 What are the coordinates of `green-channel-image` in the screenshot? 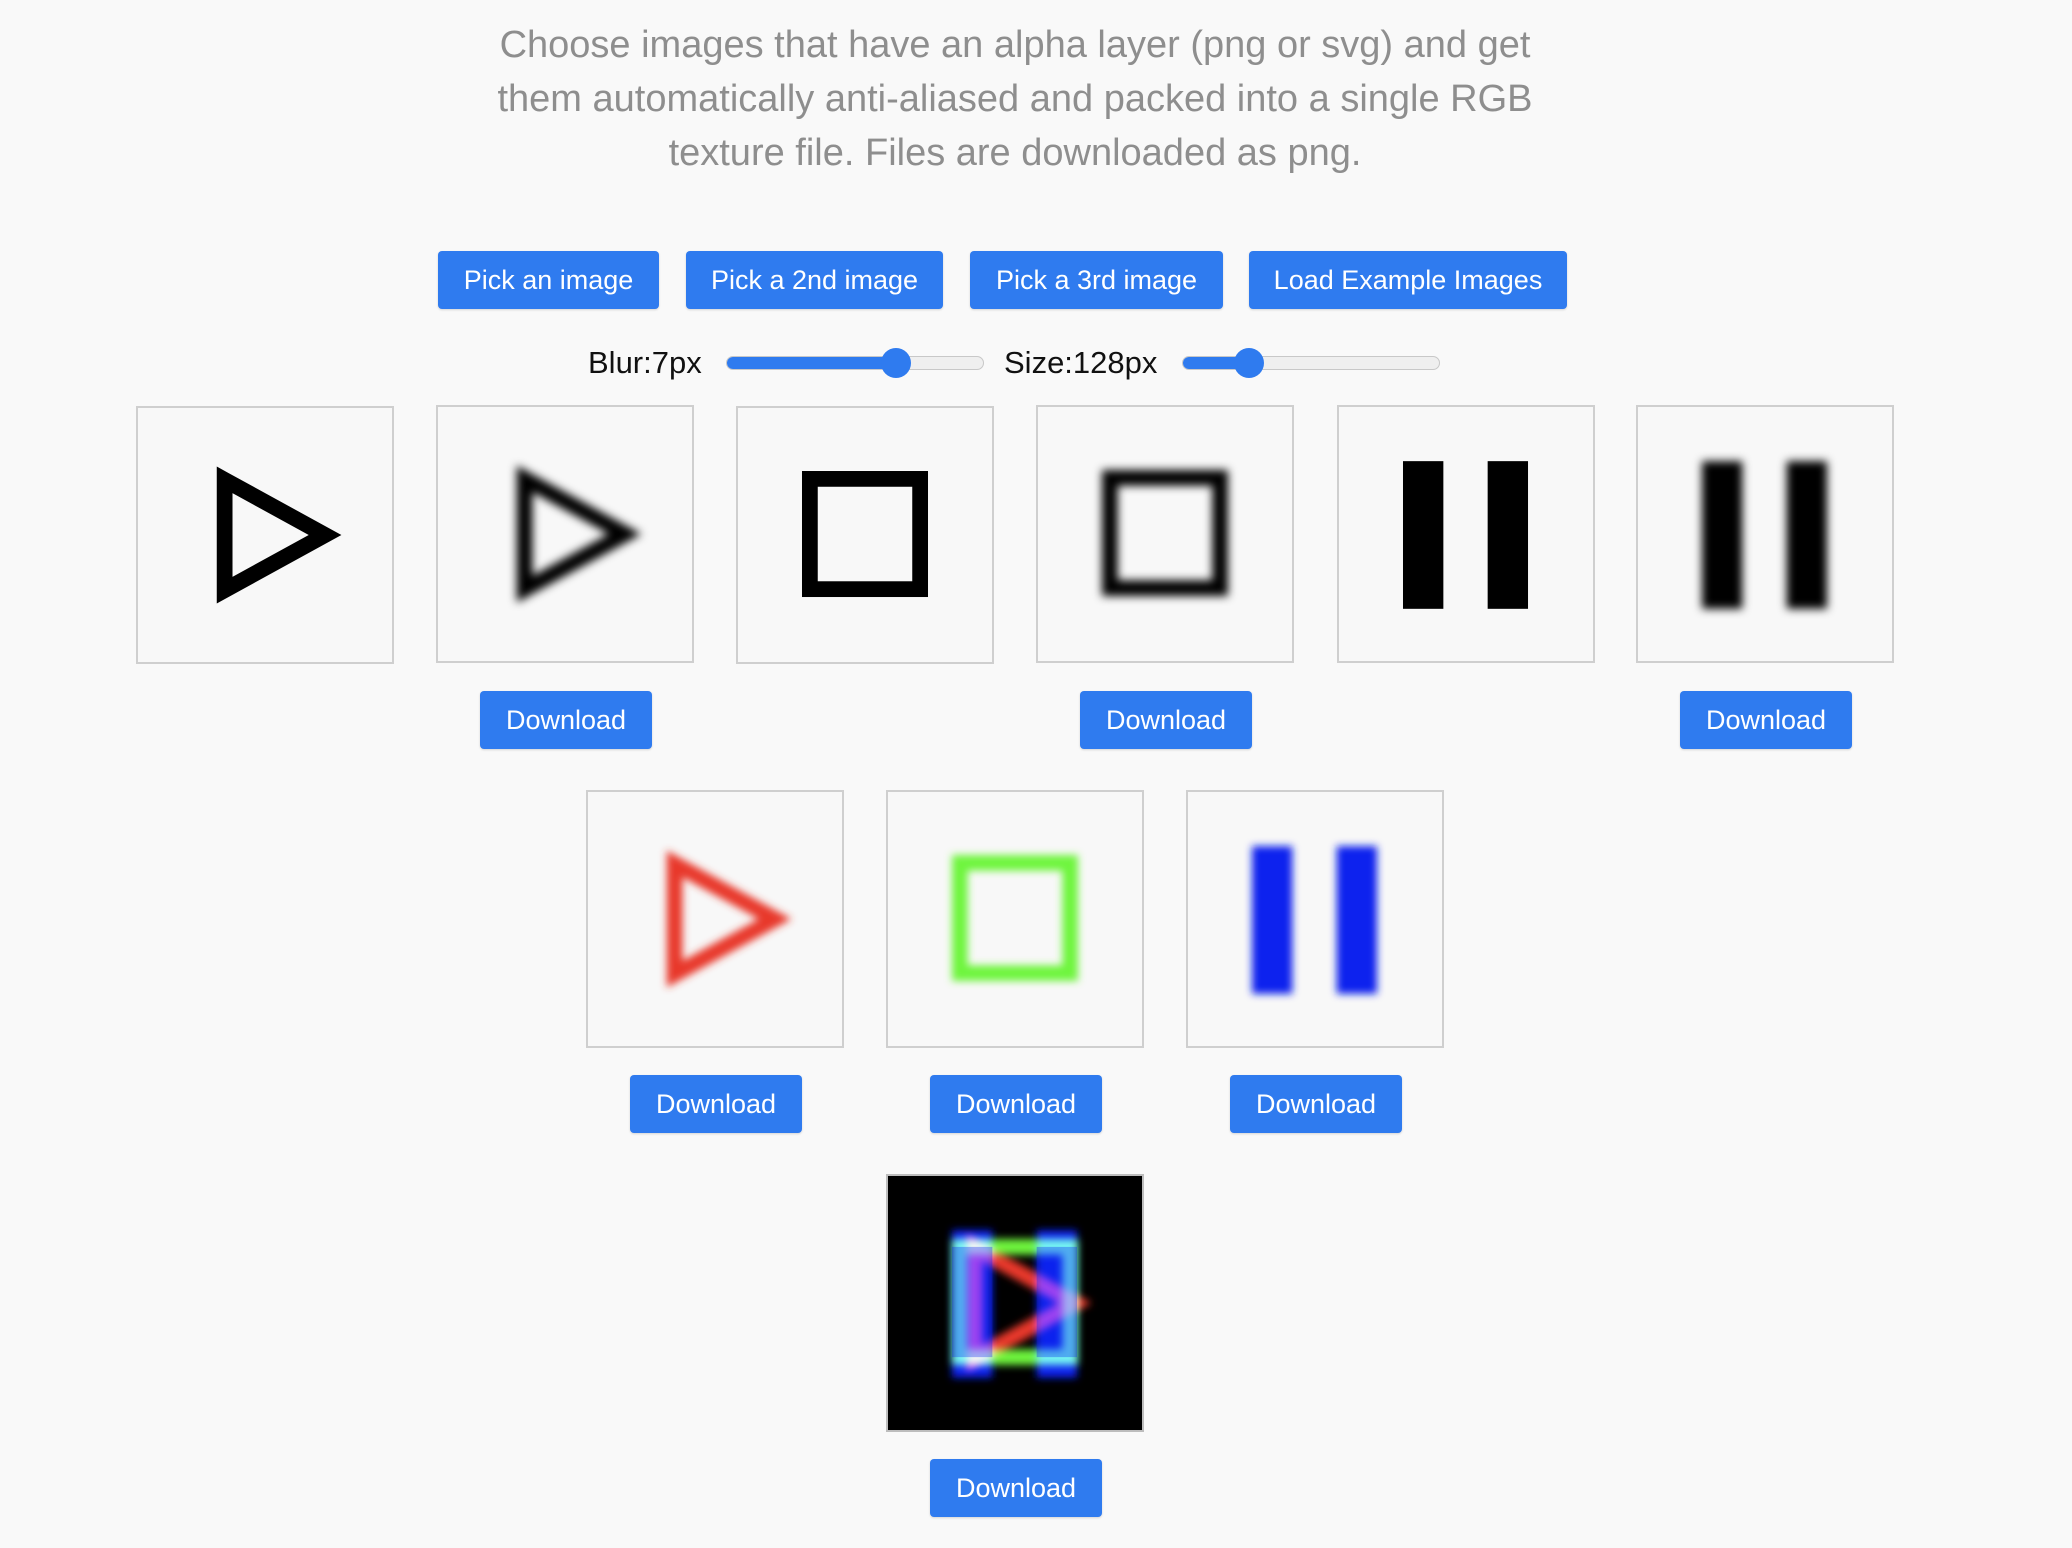 It's located at (1015, 919).